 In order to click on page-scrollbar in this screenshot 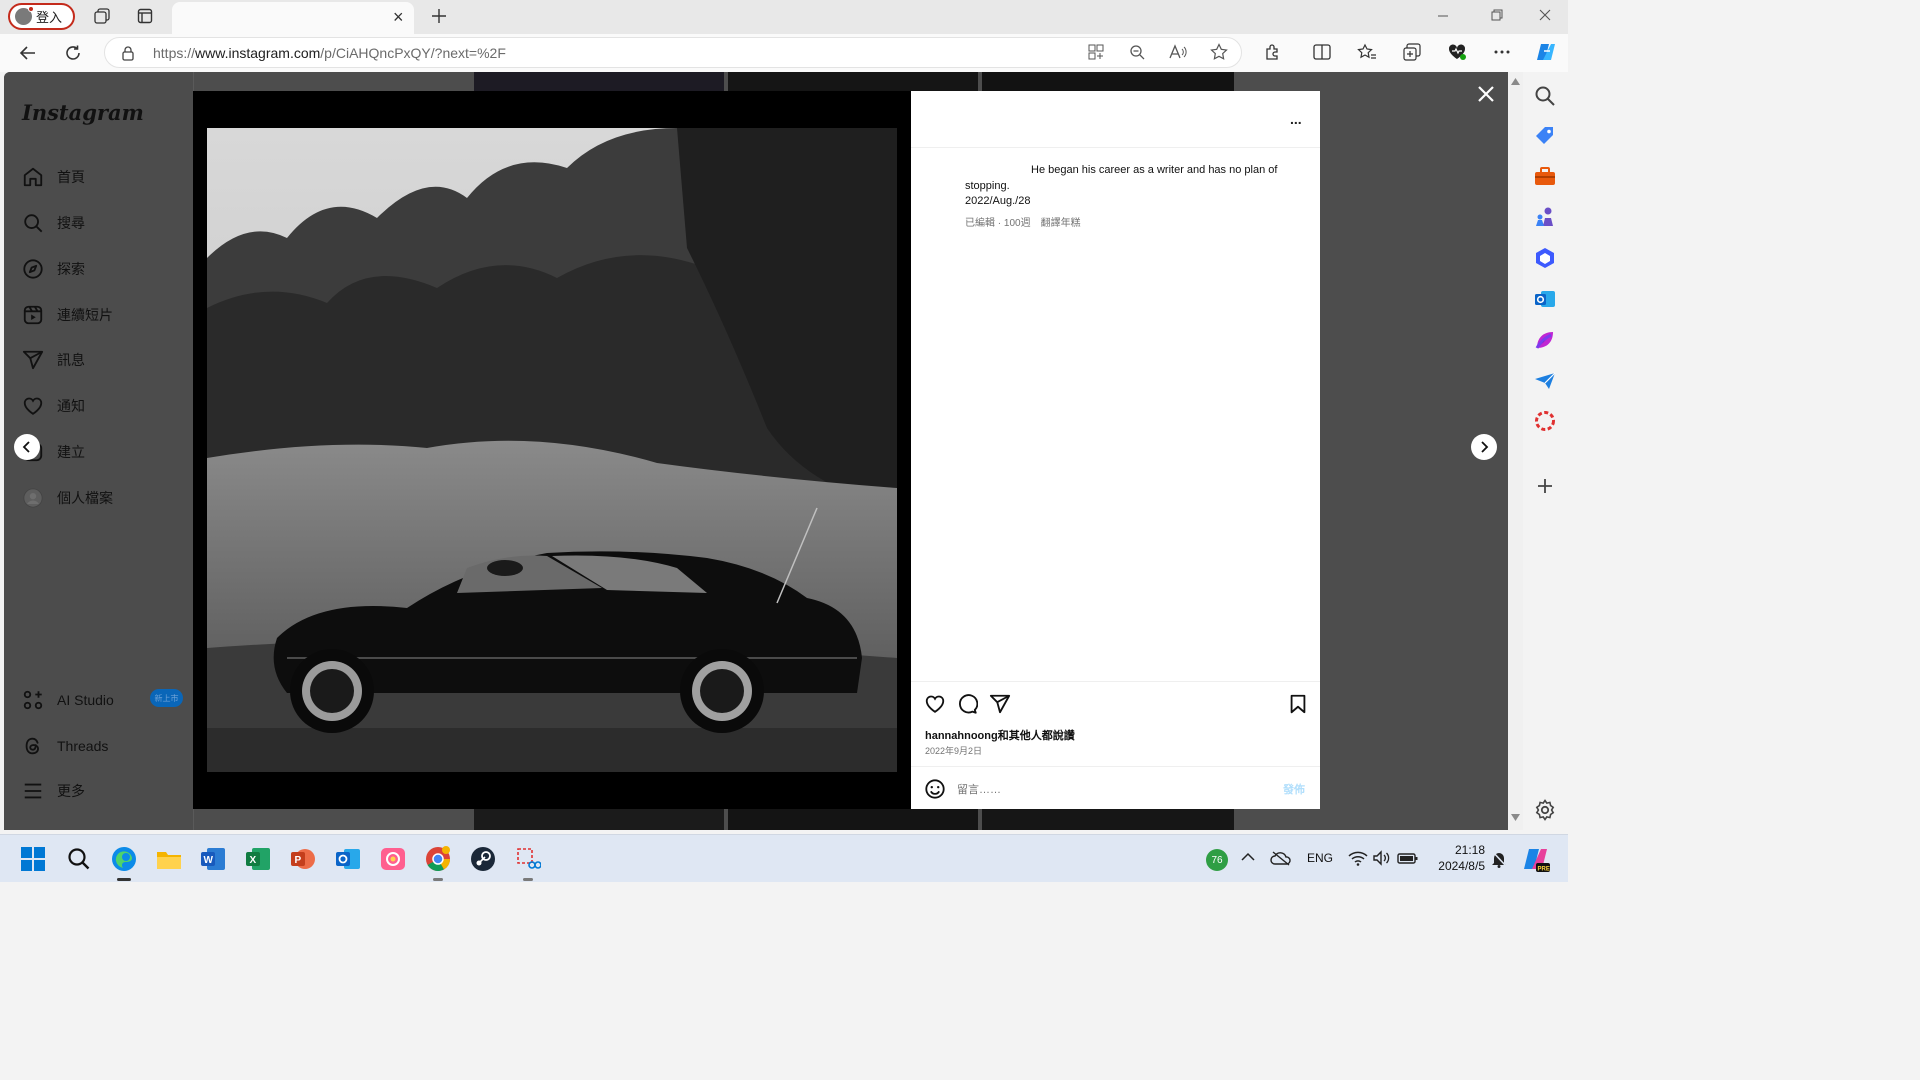, I will do `click(1515, 451)`.